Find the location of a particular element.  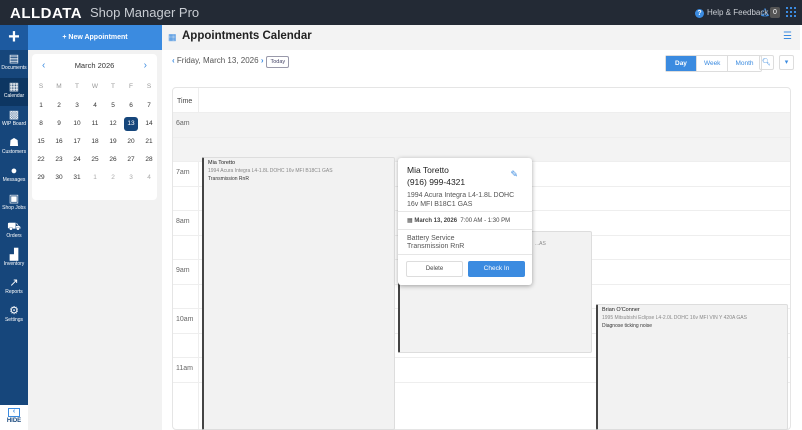

month-label: March 2026 is located at coordinates (94, 65).